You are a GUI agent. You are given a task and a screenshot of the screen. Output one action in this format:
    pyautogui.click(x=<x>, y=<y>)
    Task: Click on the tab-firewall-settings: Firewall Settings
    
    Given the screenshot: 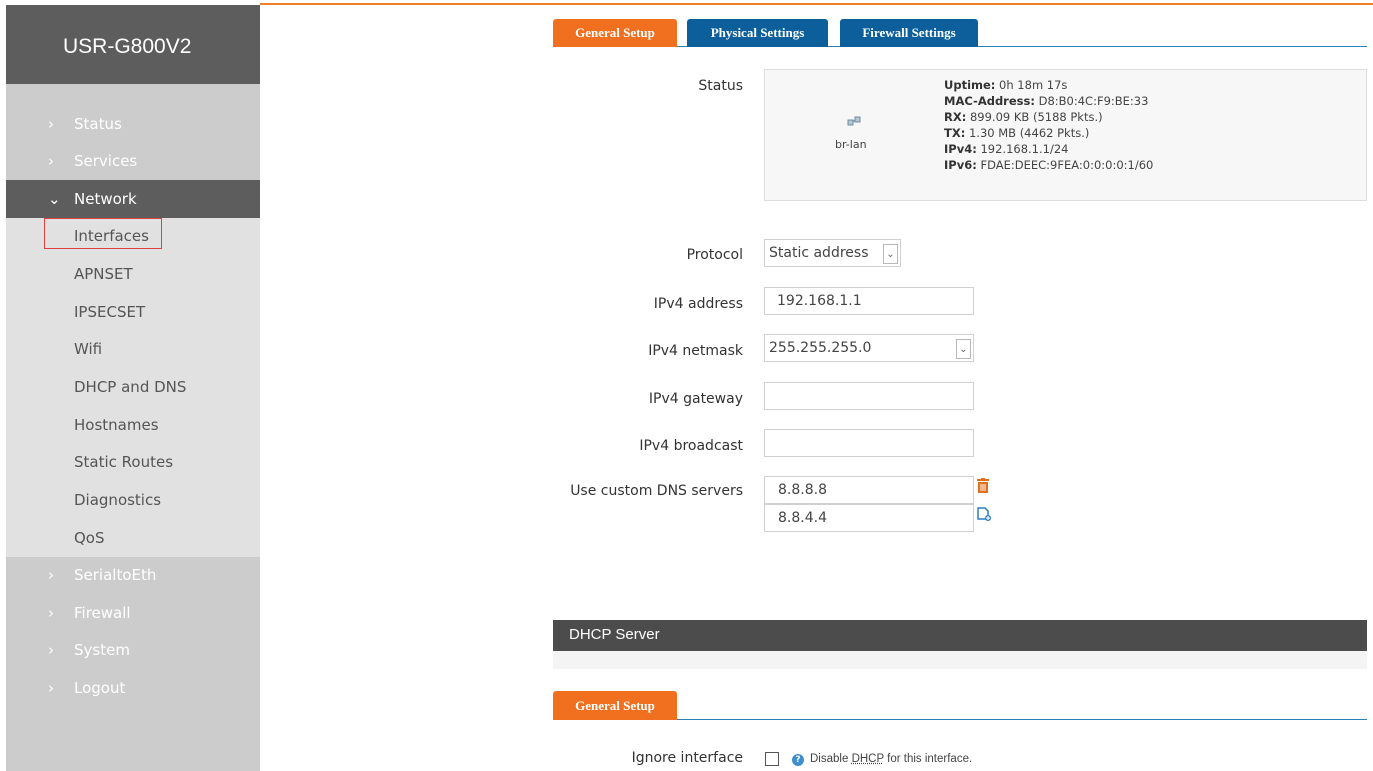 What is the action you would take?
    pyautogui.click(x=909, y=33)
    